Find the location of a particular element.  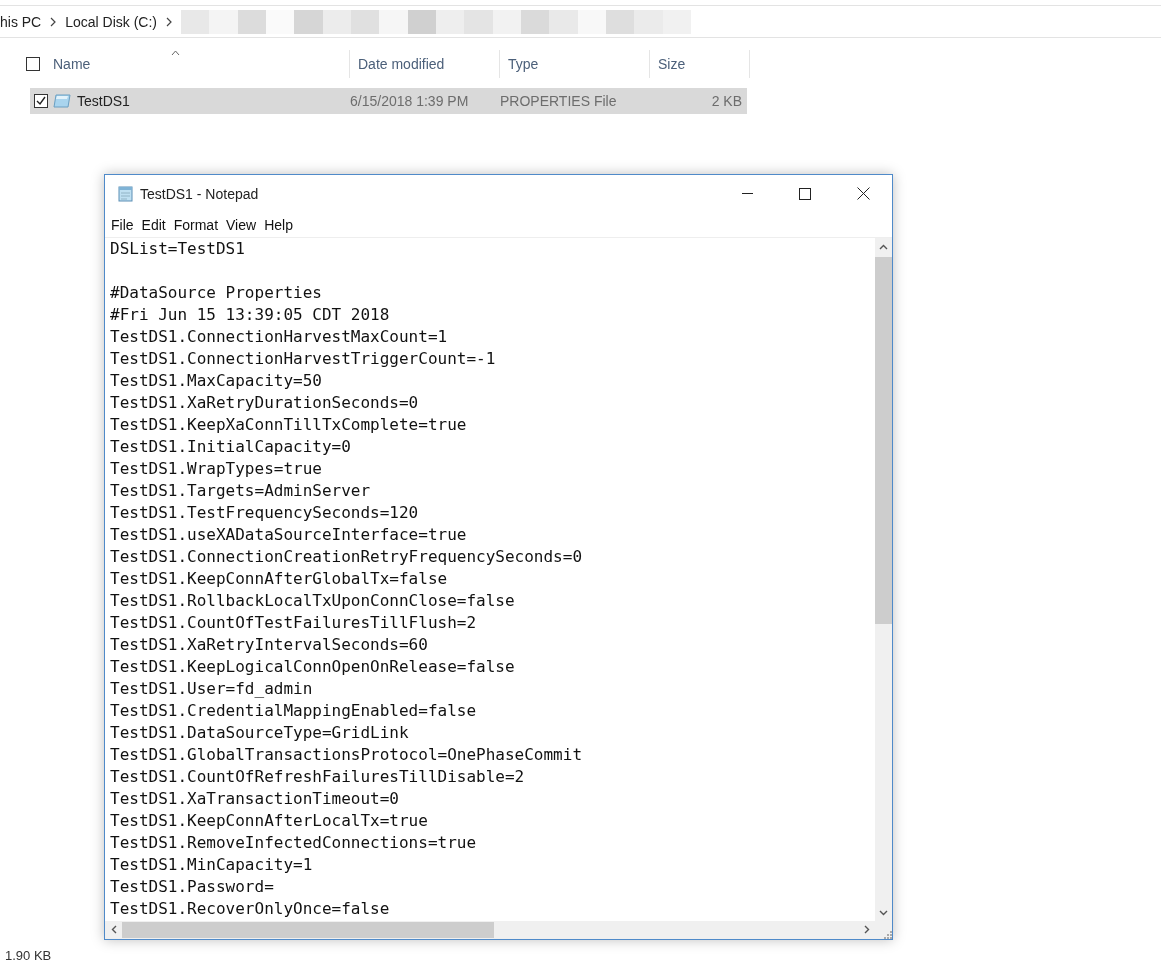

text-line: TestDS1.RollbackLocalTxUponConnClose=false is located at coordinates (313, 601).